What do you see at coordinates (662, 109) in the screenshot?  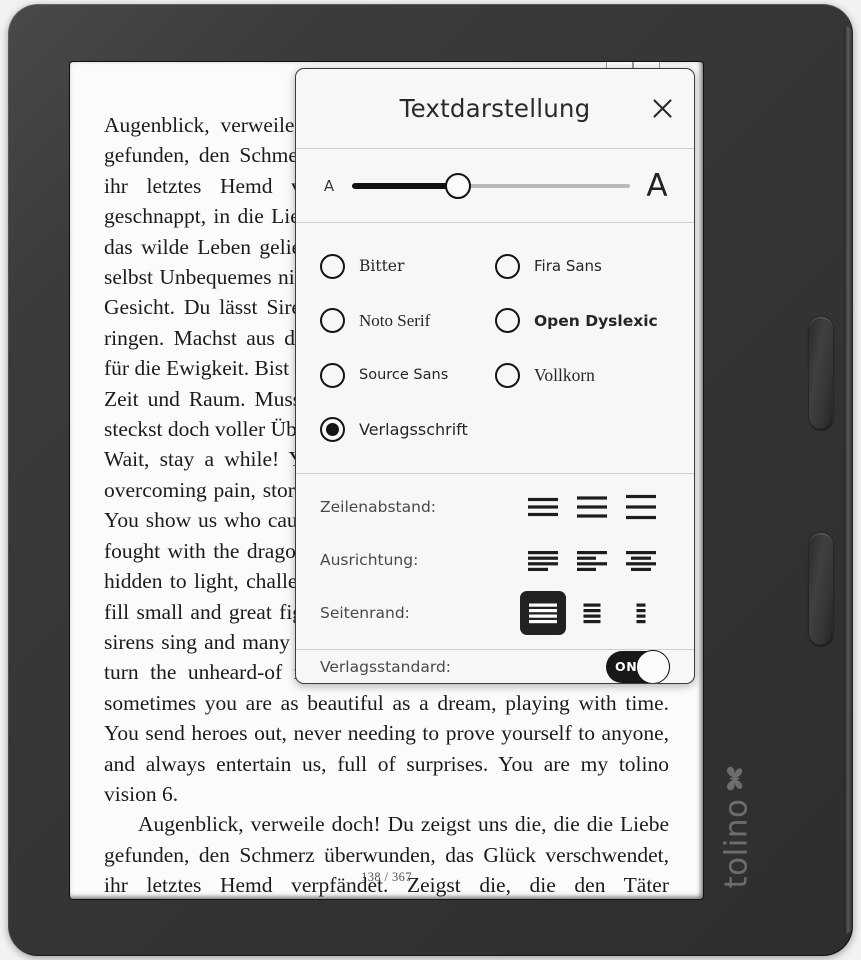 I see `close-icon` at bounding box center [662, 109].